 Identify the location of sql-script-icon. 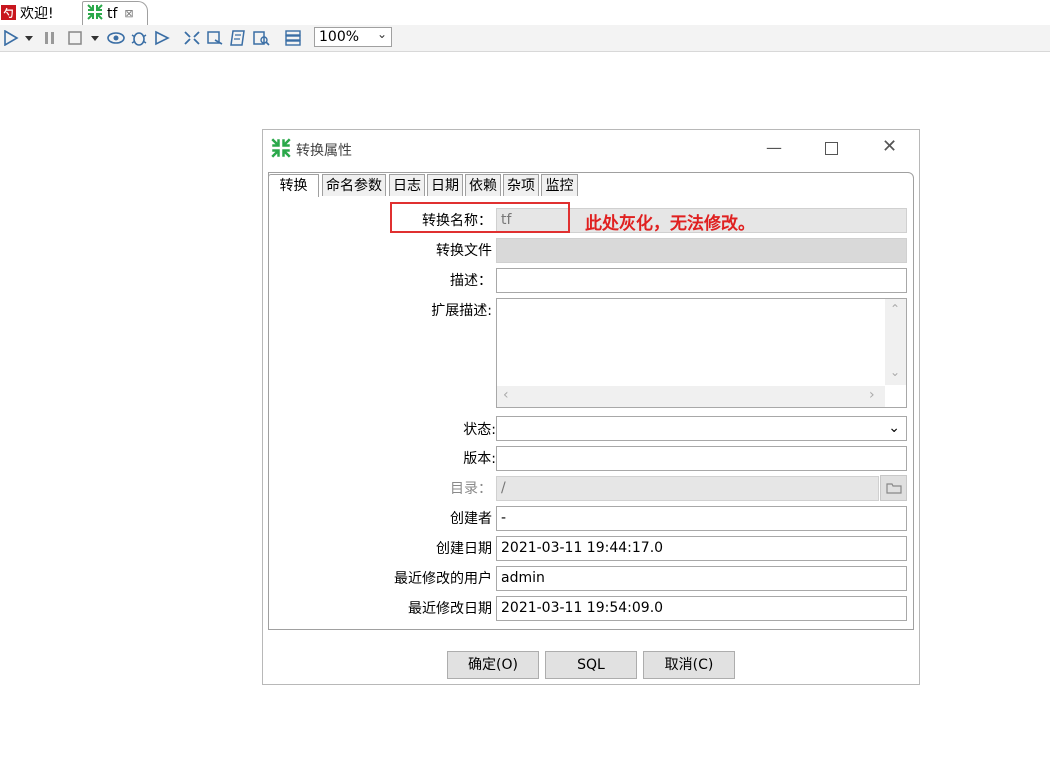
(238, 38).